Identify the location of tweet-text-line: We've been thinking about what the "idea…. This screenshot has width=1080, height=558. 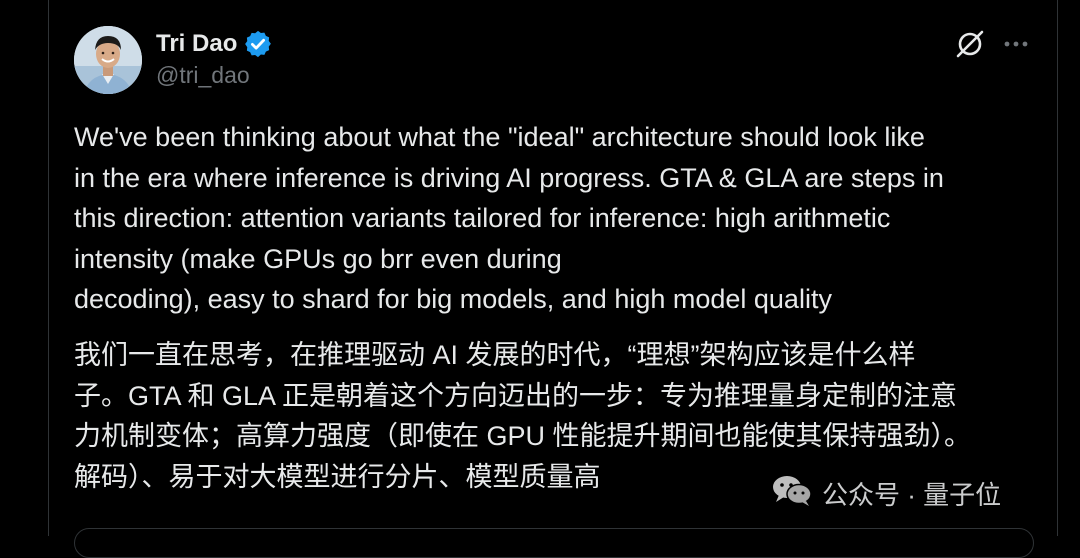
(499, 137).